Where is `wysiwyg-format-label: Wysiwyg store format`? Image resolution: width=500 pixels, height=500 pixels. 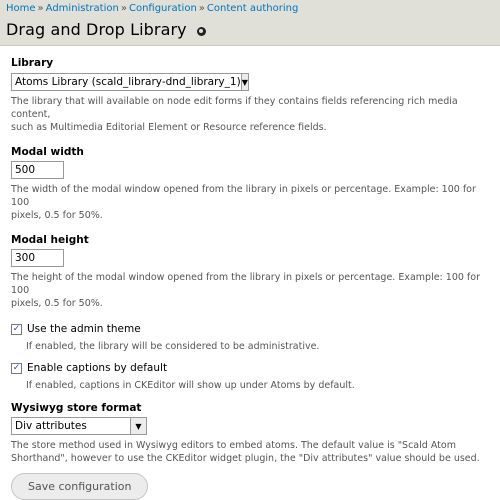 wysiwyg-format-label: Wysiwyg store format is located at coordinates (76, 408).